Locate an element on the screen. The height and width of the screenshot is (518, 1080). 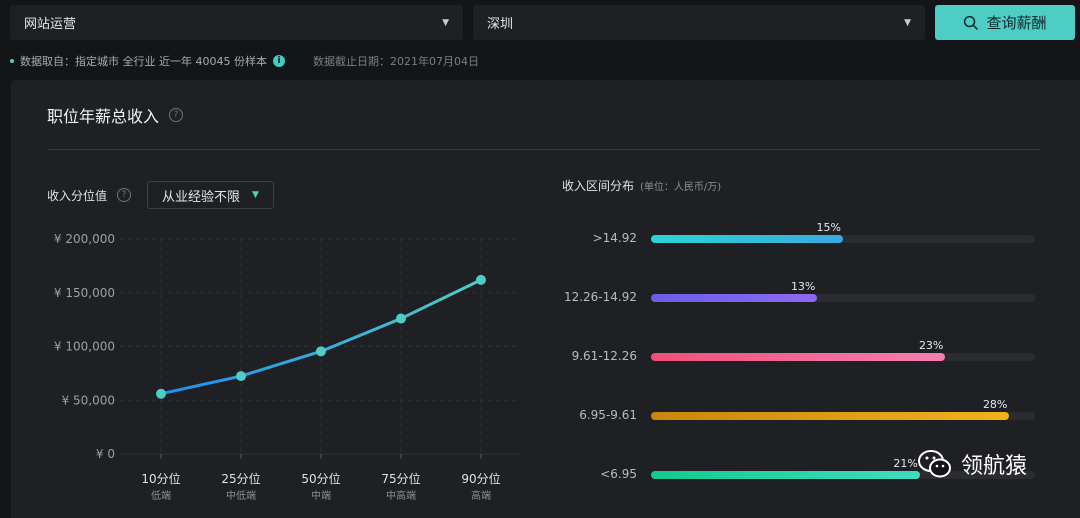
data-cutoff-date: 数据截止日期：2021年07月04日 is located at coordinates (395, 61).